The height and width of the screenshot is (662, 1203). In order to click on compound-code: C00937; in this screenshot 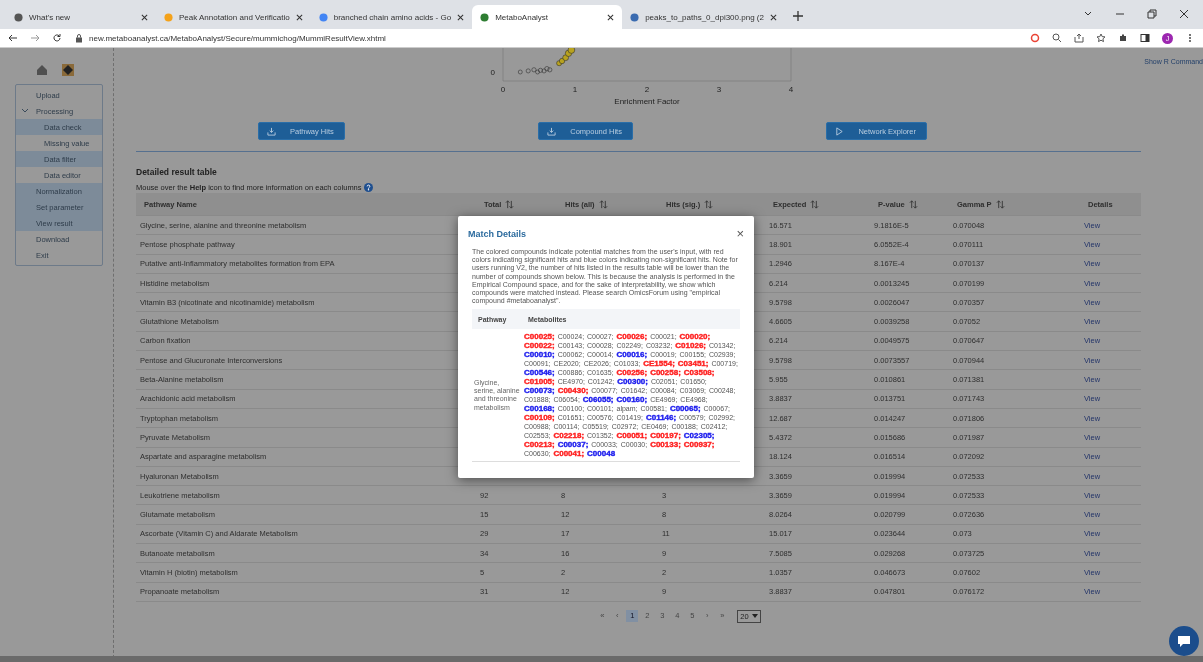, I will do `click(699, 445)`.